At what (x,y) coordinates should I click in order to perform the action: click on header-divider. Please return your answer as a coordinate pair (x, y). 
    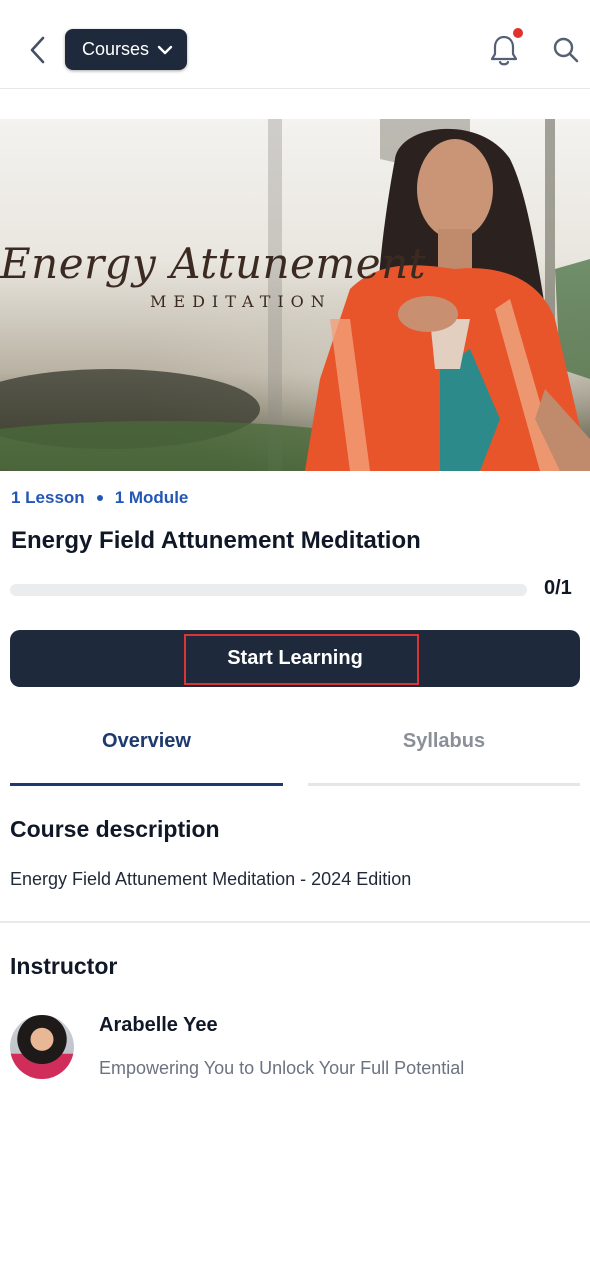
    Looking at the image, I should click on (295, 88).